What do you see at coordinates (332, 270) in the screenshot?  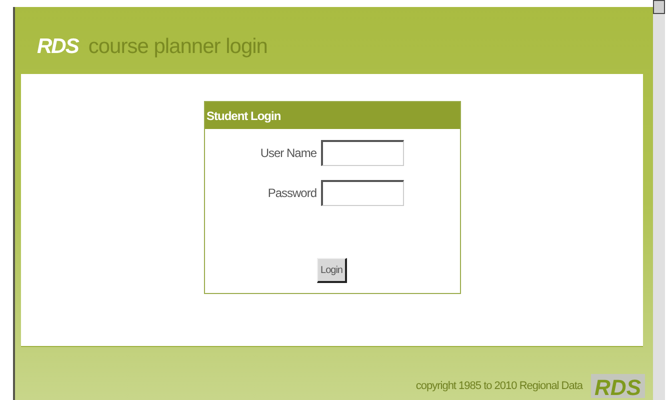 I see `login-button: Login` at bounding box center [332, 270].